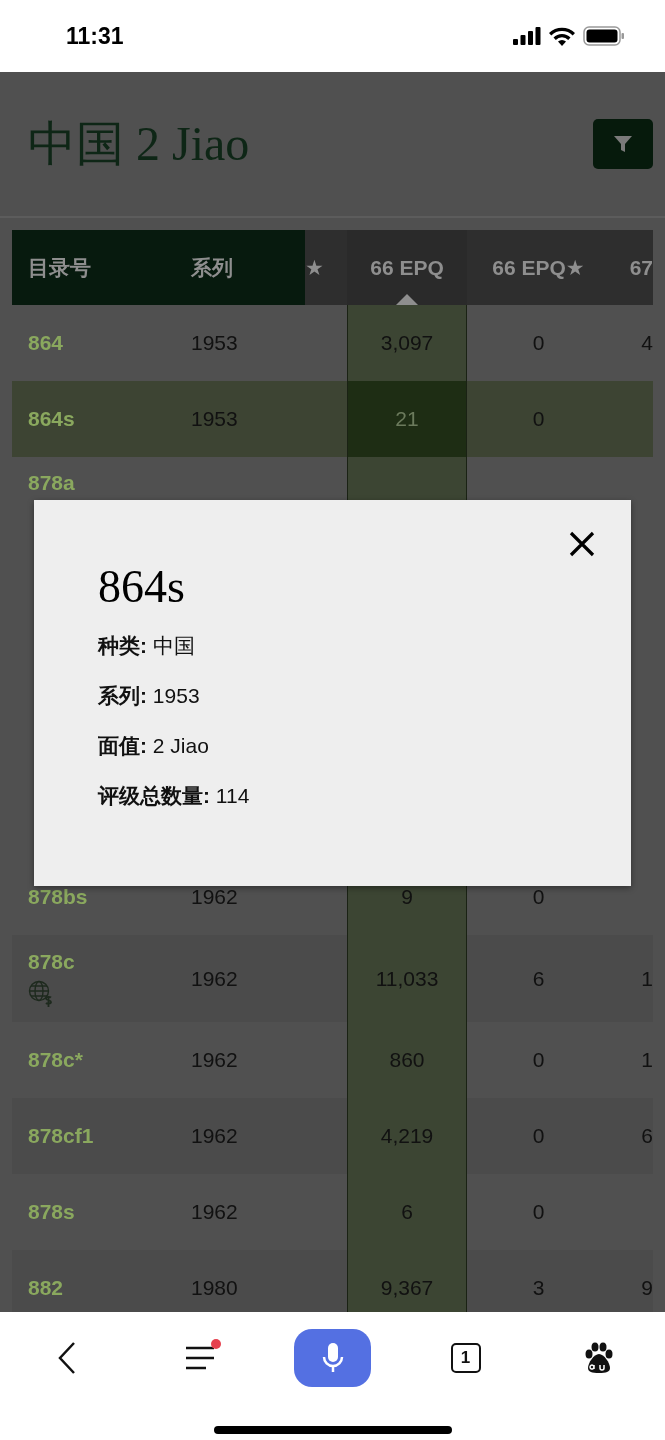  I want to click on column-header: 目录号, so click(93, 267).